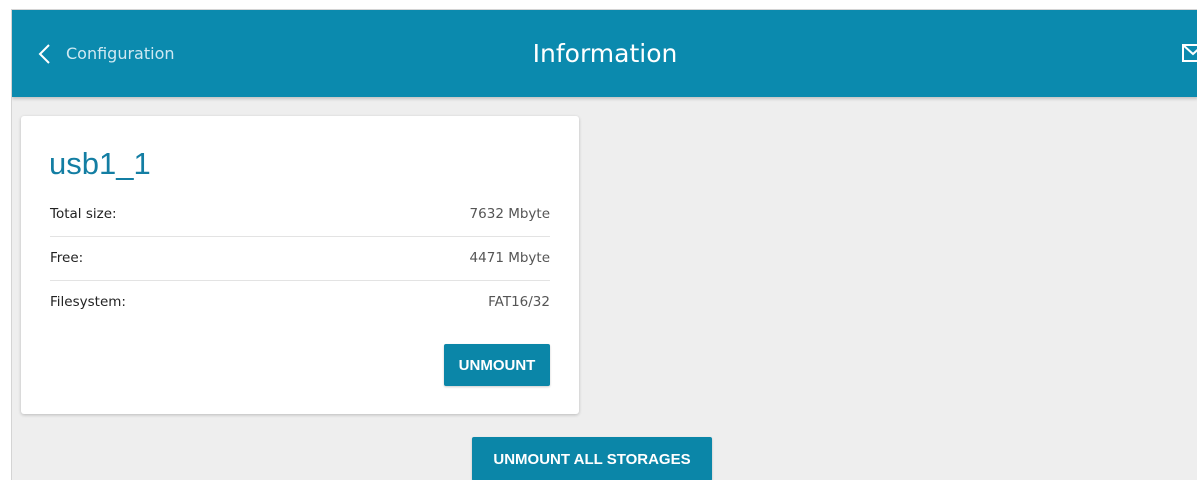 Image resolution: width=1197 pixels, height=480 pixels. What do you see at coordinates (44, 53) in the screenshot?
I see `chevron-left-icon` at bounding box center [44, 53].